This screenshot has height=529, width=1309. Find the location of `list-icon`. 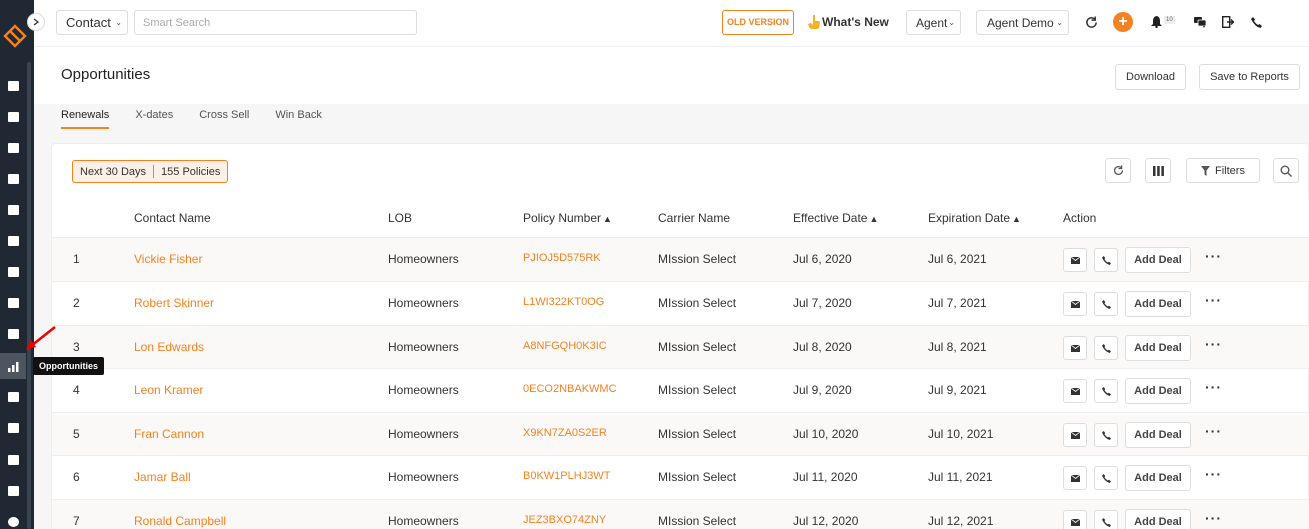

list-icon is located at coordinates (13, 210).